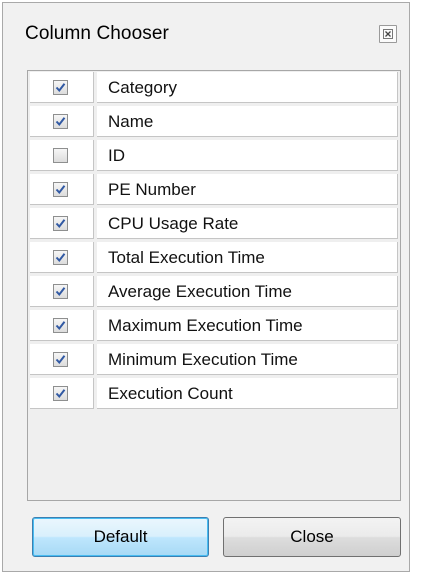  What do you see at coordinates (206, 31) in the screenshot?
I see `title-bar: Column Chooser` at bounding box center [206, 31].